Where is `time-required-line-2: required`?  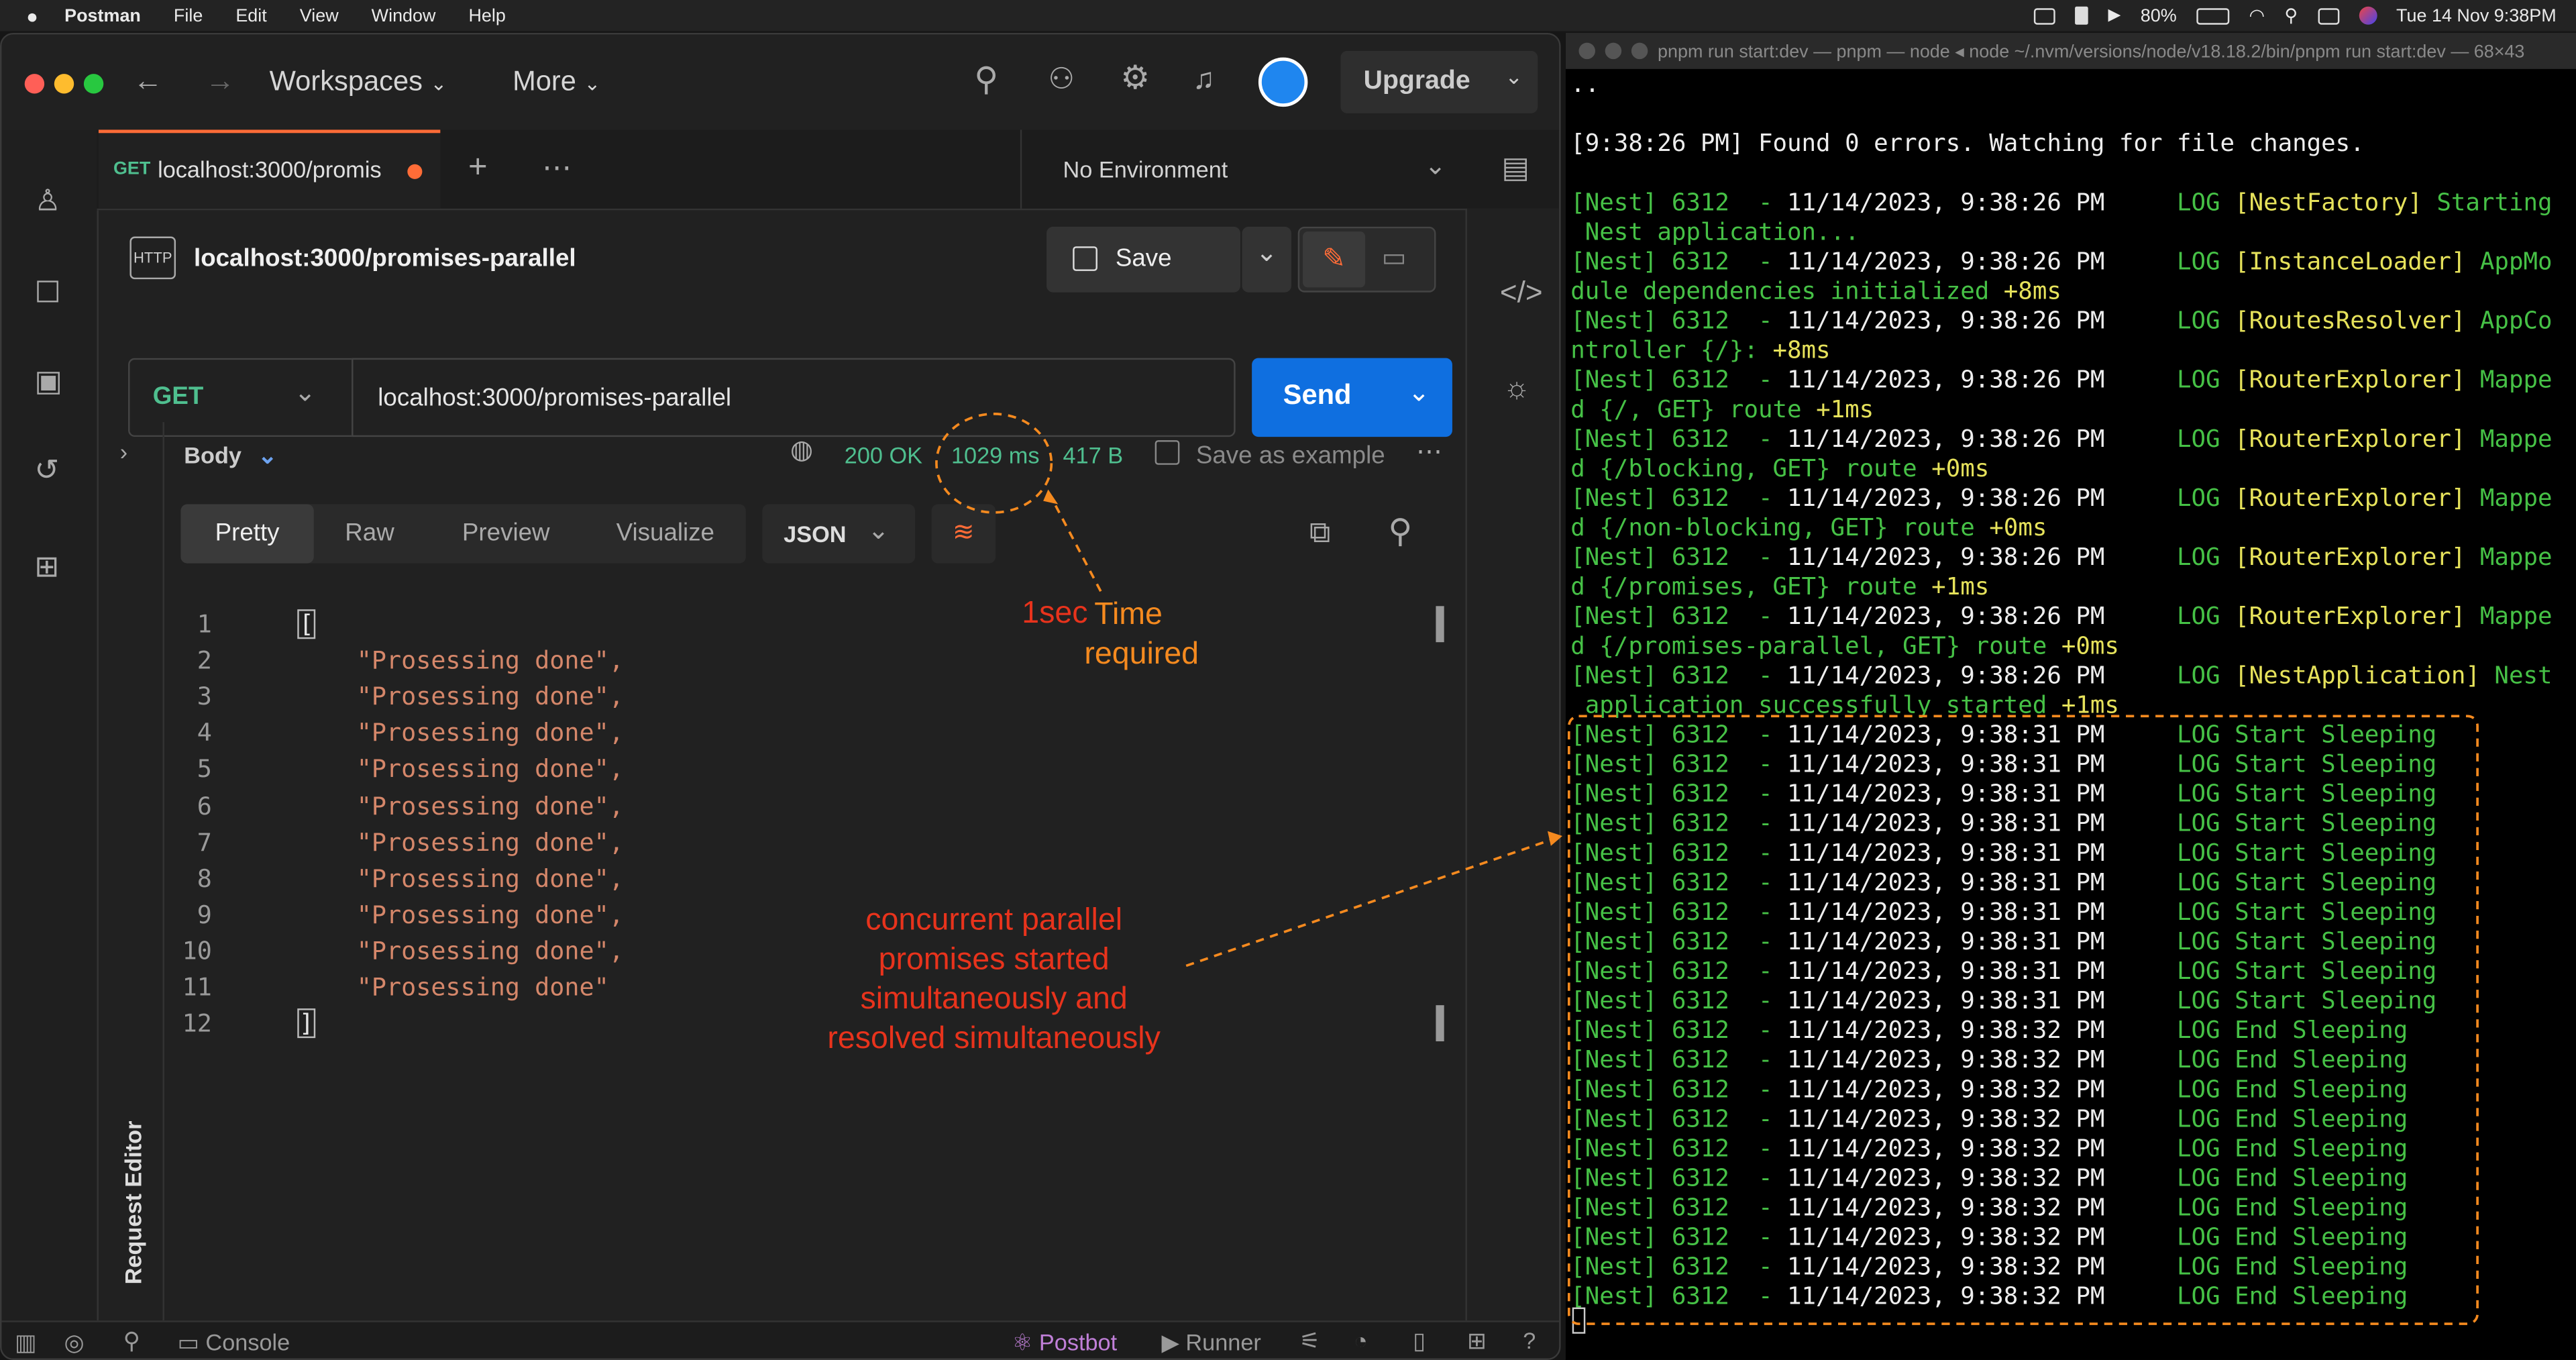 time-required-line-2: required is located at coordinates (1141, 654).